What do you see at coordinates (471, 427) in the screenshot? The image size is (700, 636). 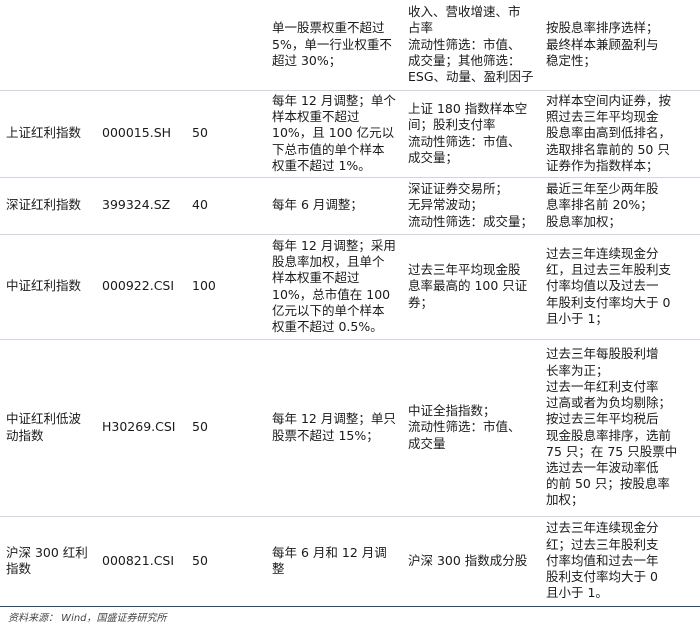 I see `sample-space: 中证全指指数； 流动性筛选：市值、 成交量` at bounding box center [471, 427].